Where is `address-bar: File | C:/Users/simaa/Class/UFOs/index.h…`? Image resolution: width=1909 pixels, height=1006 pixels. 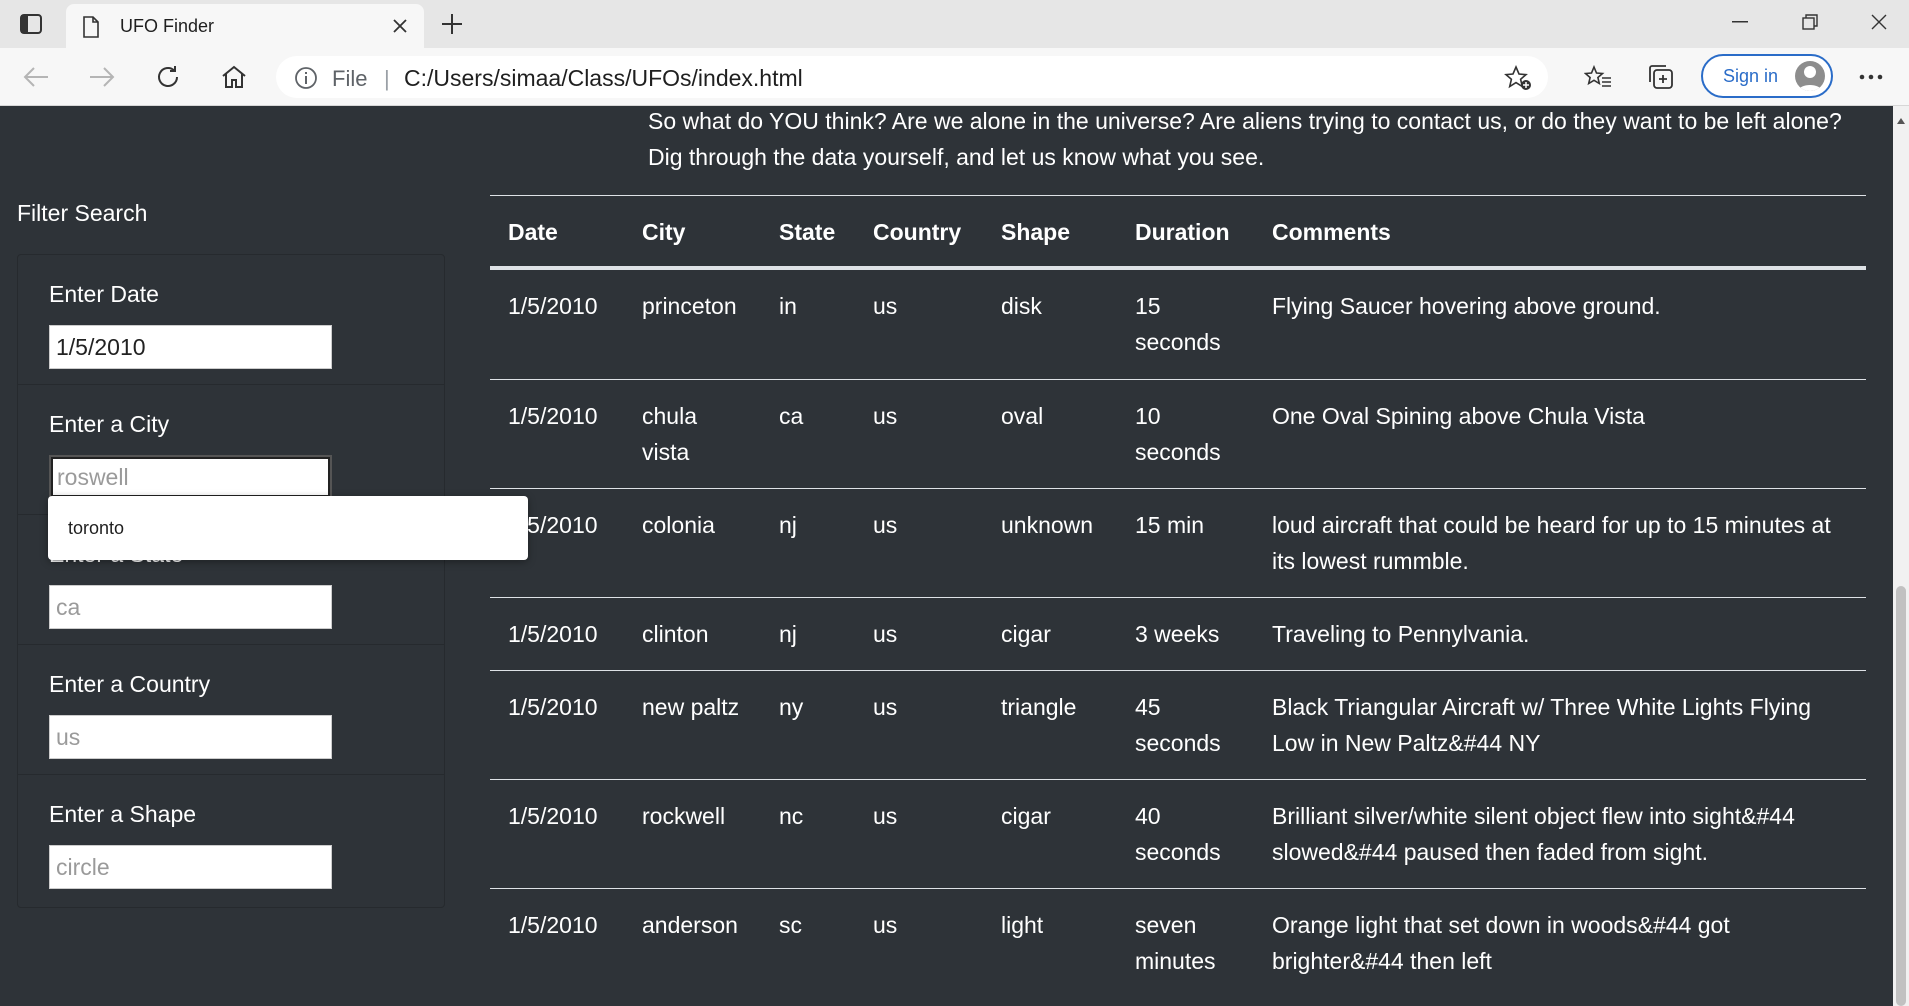
address-bar: File | C:/Users/simaa/Class/UFOs/index.h… is located at coordinates (912, 77).